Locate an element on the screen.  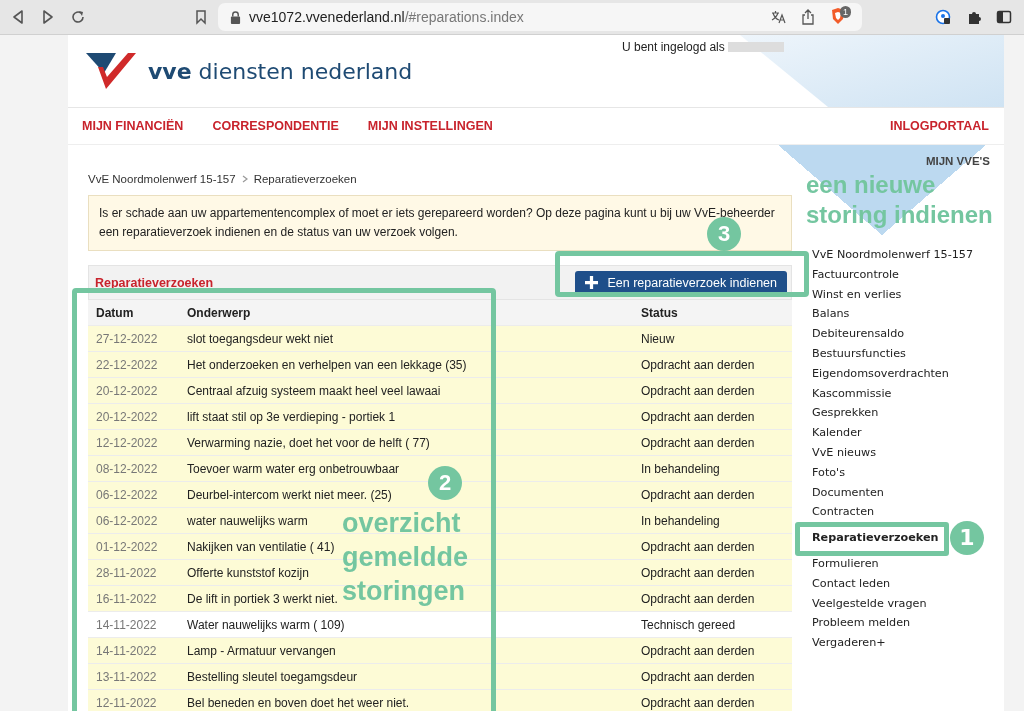
table-cell: Water nauwelijks warm ( 109) is located at coordinates (266, 624).